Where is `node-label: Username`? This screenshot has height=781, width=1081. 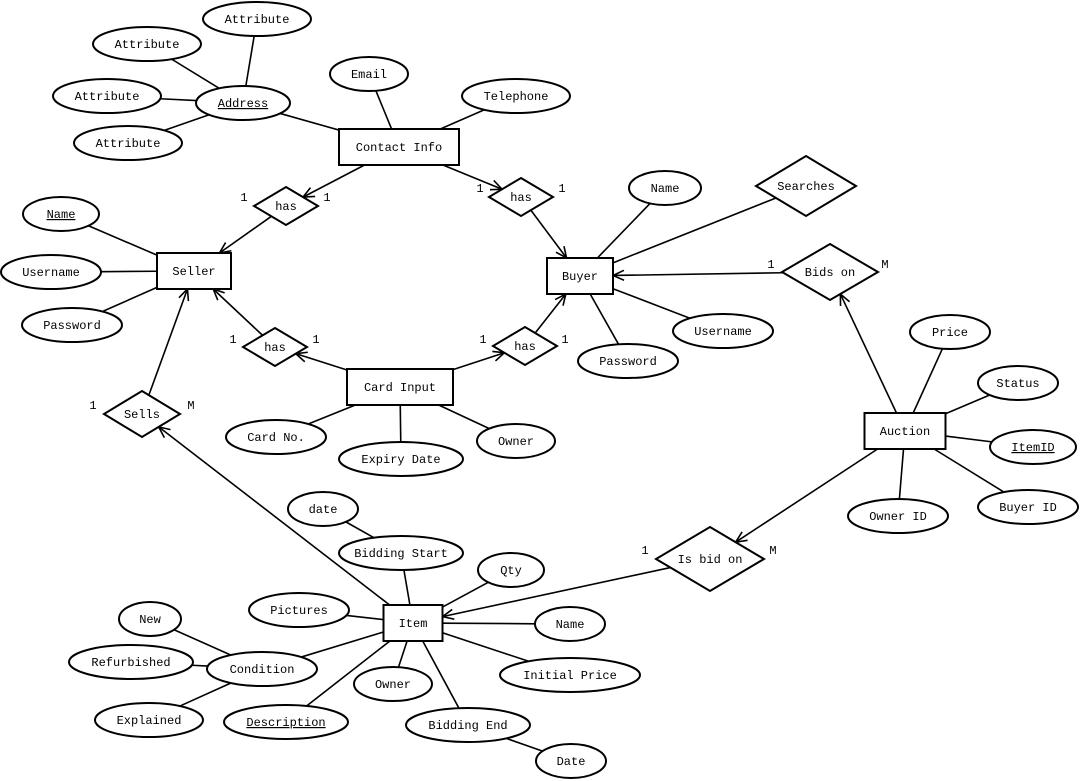 node-label: Username is located at coordinates (723, 332).